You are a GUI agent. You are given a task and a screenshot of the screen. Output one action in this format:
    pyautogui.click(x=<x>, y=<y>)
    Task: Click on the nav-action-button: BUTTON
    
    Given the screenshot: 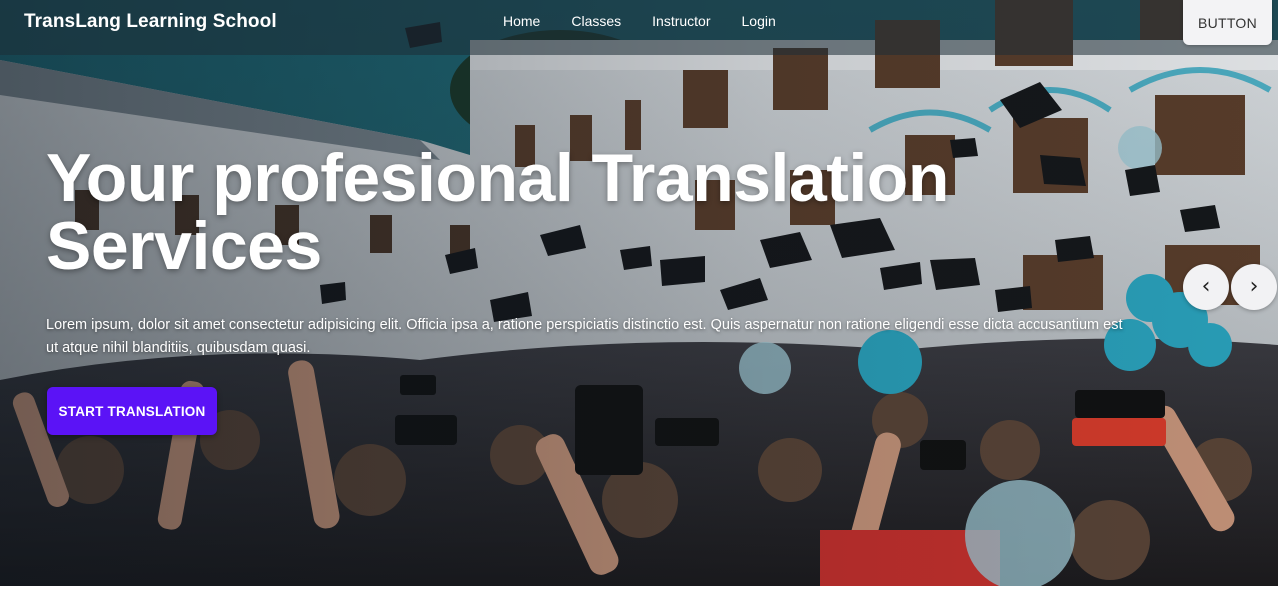 What is the action you would take?
    pyautogui.click(x=1227, y=22)
    